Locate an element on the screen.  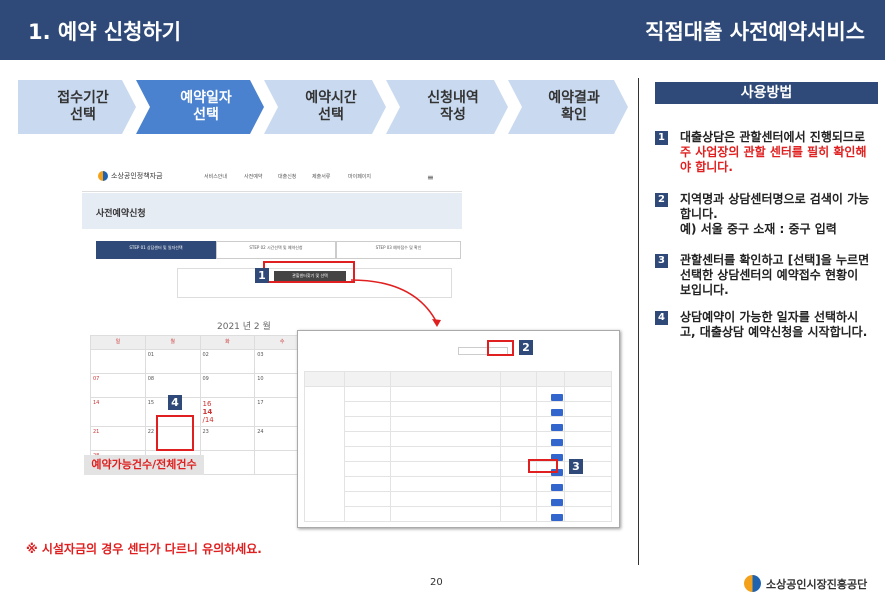
tab-step2: STEP 02 시간선택 및 예약신청 is located at coordinates (276, 250).